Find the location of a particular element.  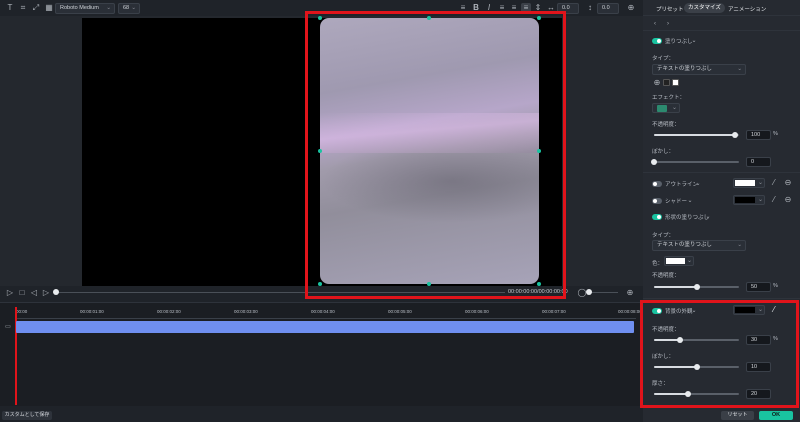

shadow-color-select: ⌄ is located at coordinates (749, 200).